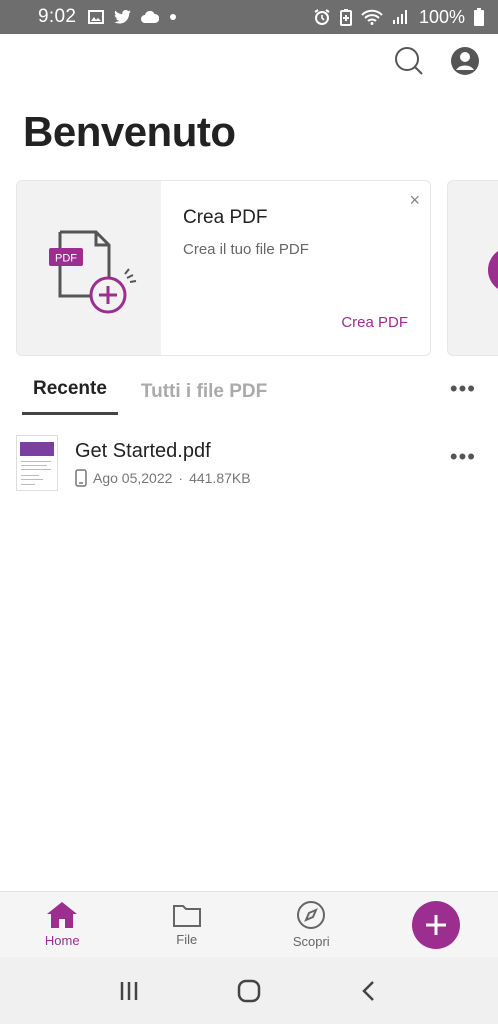 The height and width of the screenshot is (1024, 498). What do you see at coordinates (96, 17) in the screenshot?
I see `image-icon` at bounding box center [96, 17].